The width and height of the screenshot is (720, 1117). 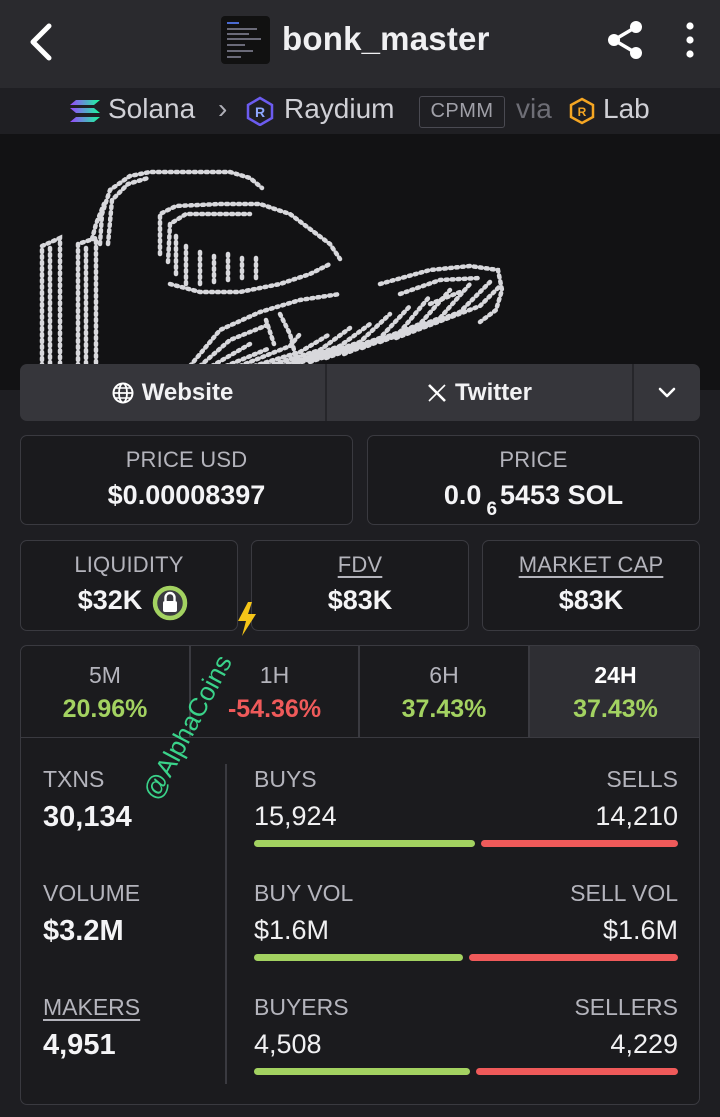 I want to click on chevron-down-icon, so click(x=667, y=392).